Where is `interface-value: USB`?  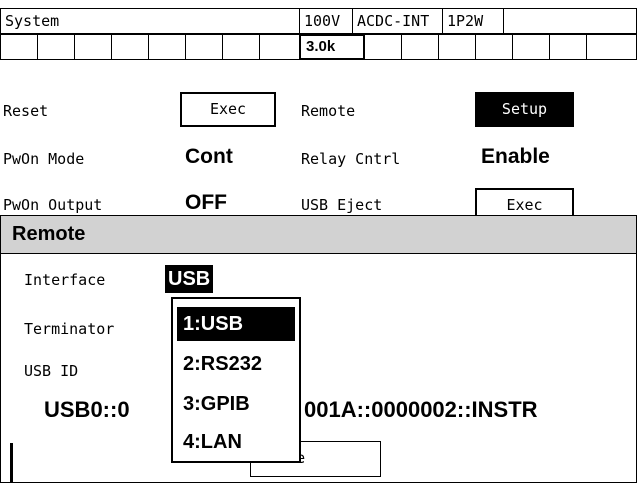
interface-value: USB is located at coordinates (189, 279).